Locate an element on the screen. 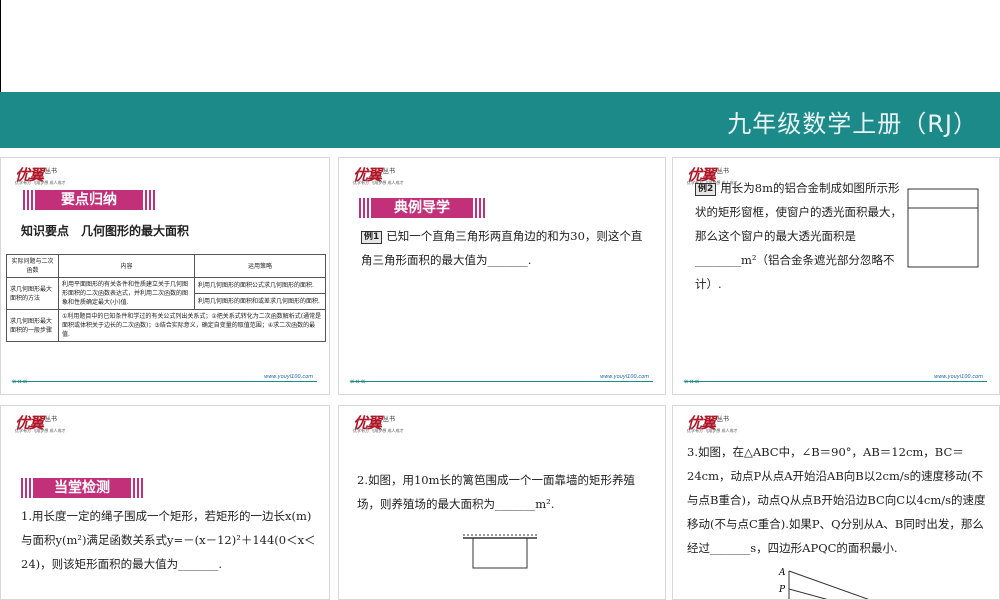 This screenshot has width=1000, height=600. example-badge: 例2 is located at coordinates (706, 189).